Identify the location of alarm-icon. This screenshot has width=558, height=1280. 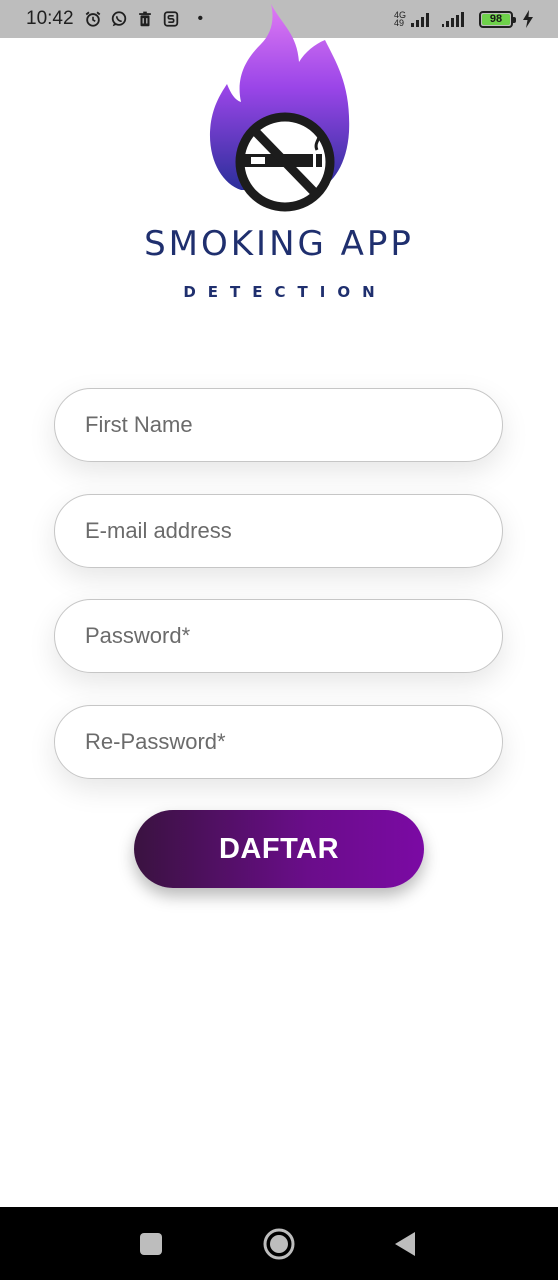
(92, 19).